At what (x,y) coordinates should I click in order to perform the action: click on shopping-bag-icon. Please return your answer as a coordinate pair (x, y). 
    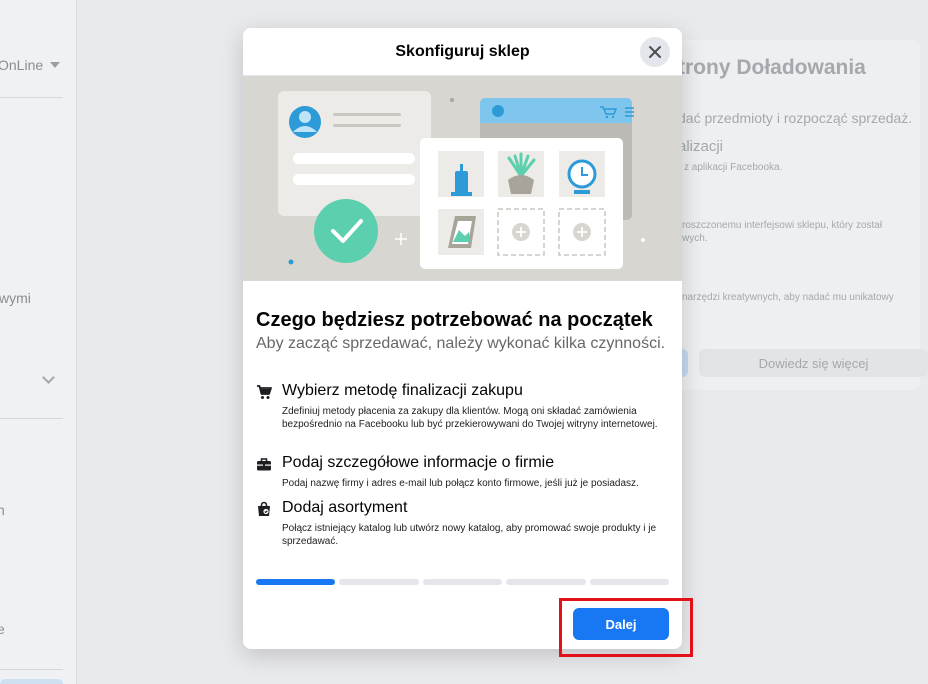
    Looking at the image, I should click on (264, 508).